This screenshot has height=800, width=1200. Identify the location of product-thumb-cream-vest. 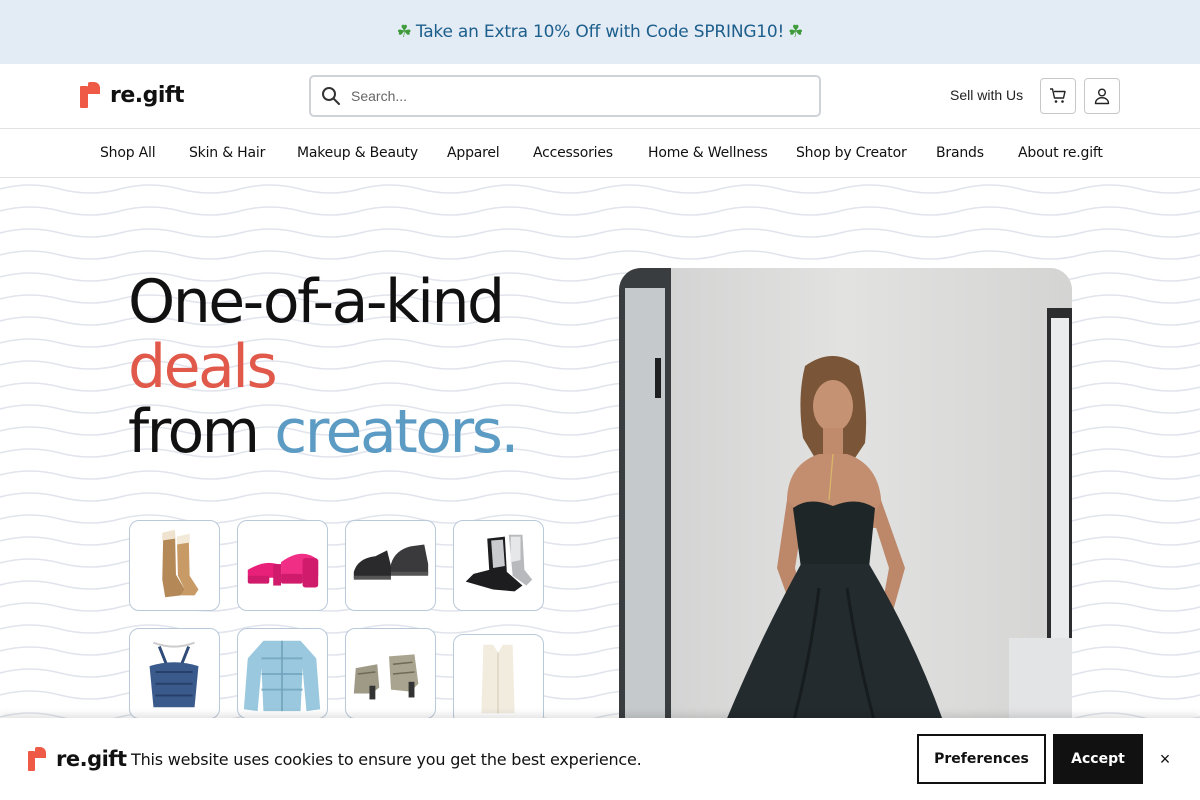
(498, 676).